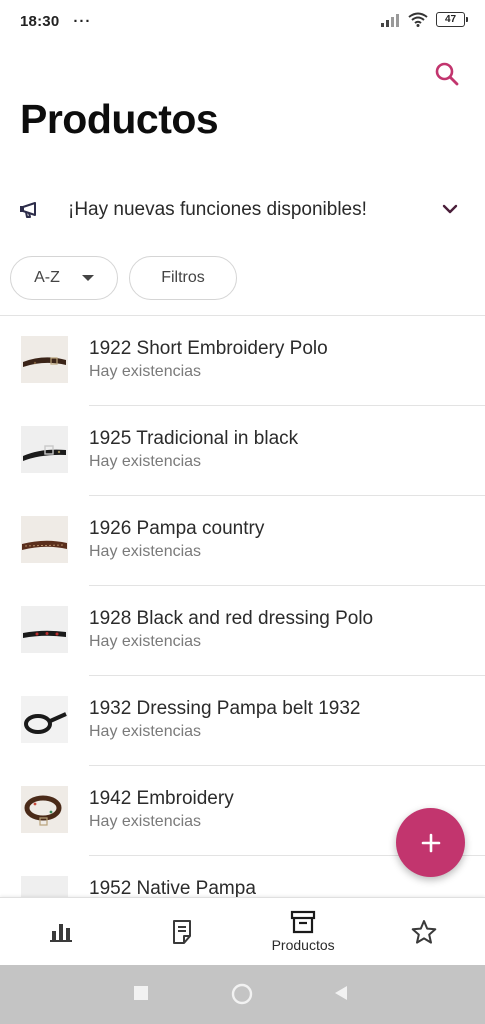 The width and height of the screenshot is (485, 1024). I want to click on status-bar: 18:30 ··· 47, so click(242, 21).